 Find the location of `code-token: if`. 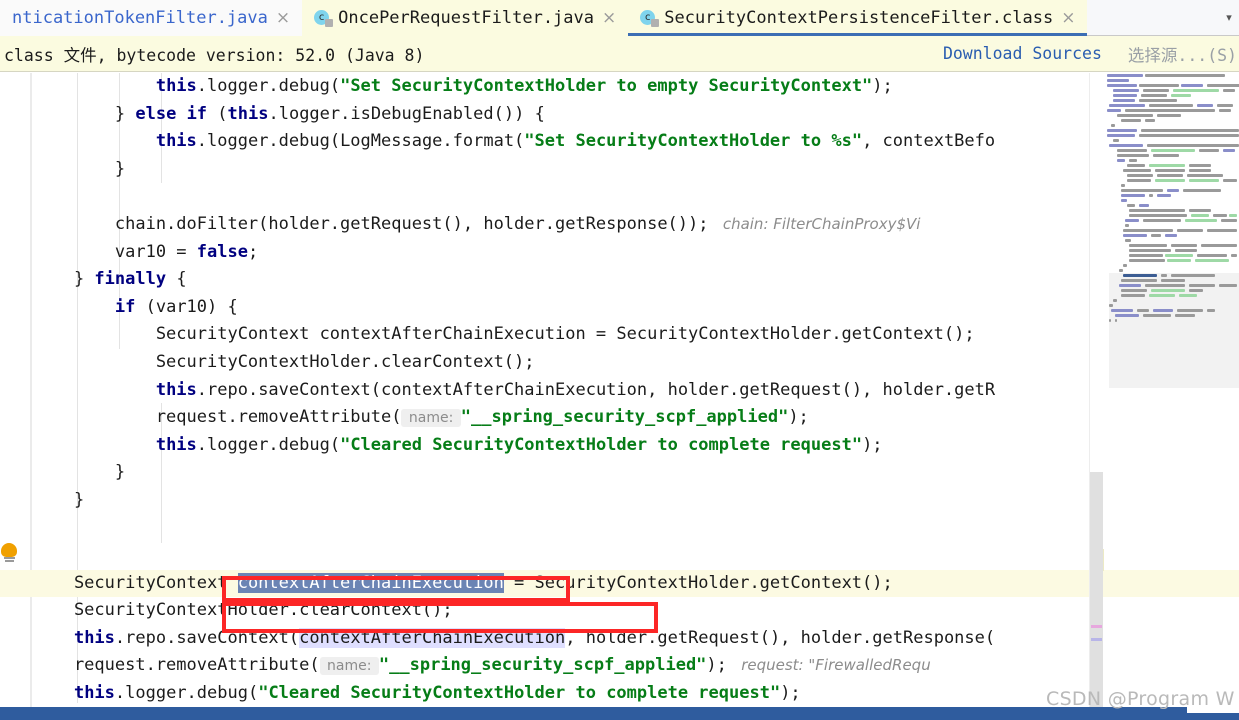

code-token: if is located at coordinates (197, 113).